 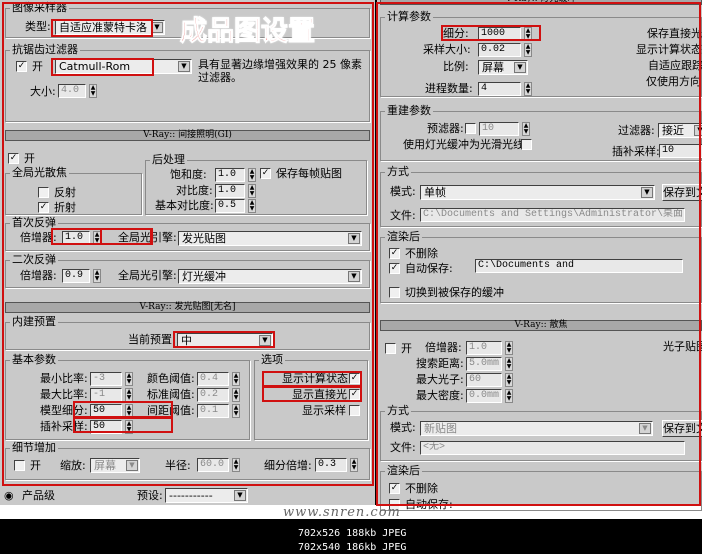 I want to click on image-info-line: 702x526 188kb JPEG, so click(x=352, y=533).